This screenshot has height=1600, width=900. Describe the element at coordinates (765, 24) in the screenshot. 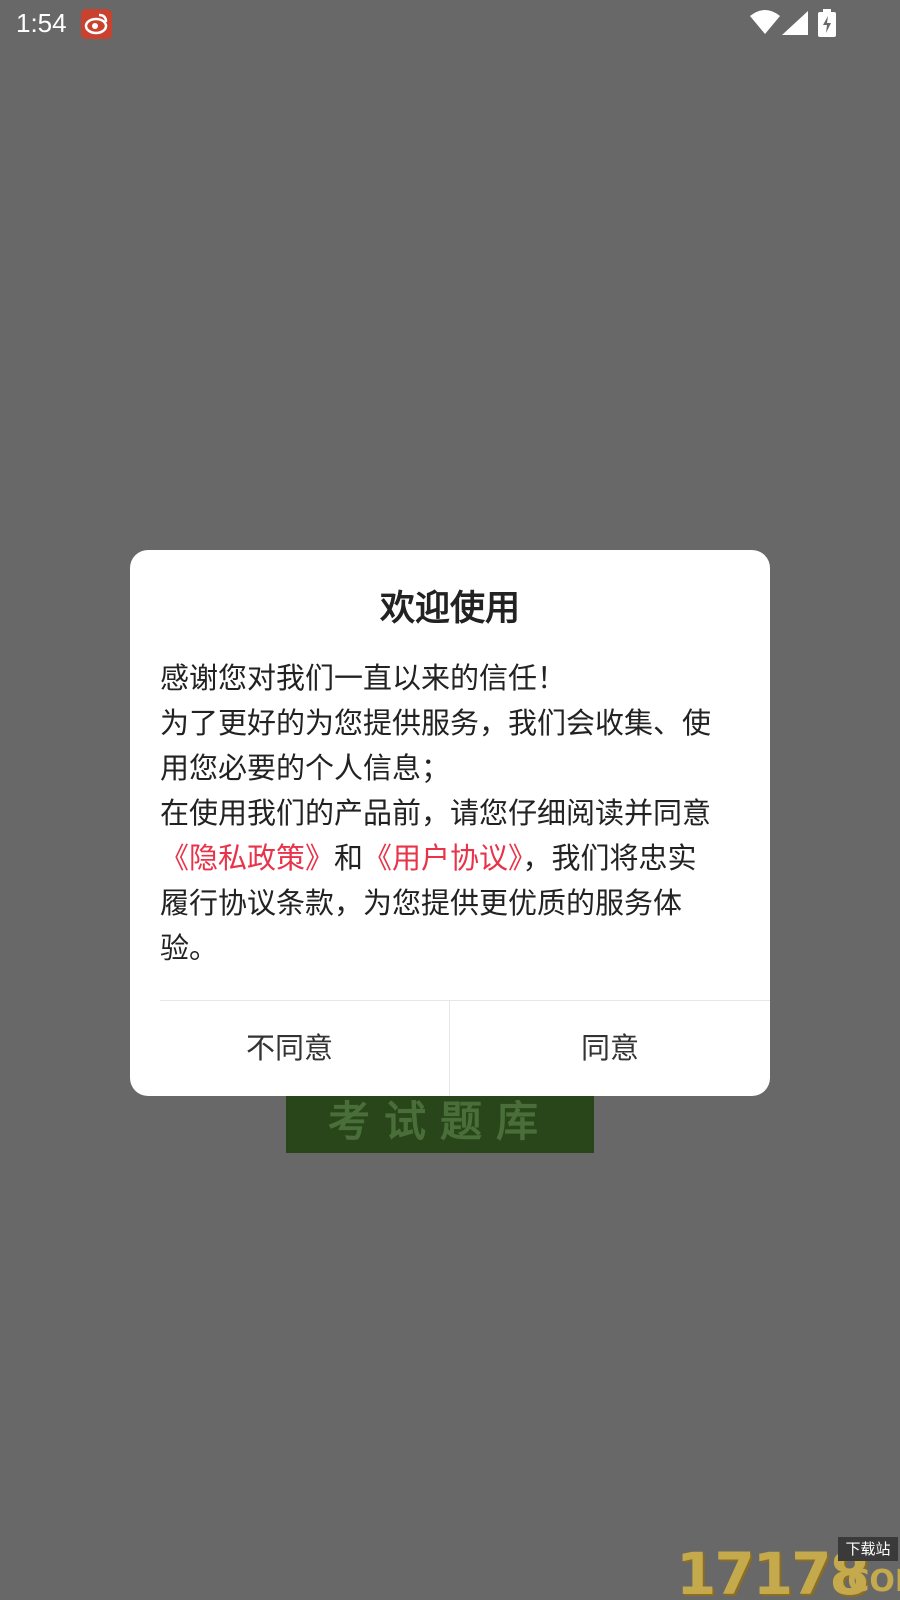

I see `wifi-icon` at that location.